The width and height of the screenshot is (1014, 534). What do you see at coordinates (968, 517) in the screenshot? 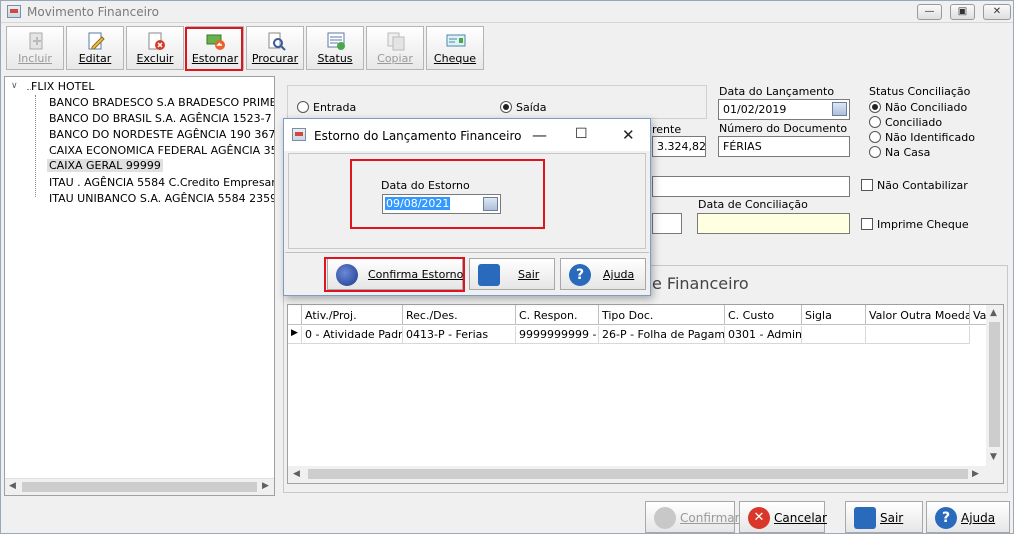
I see `ajuda-button: ? Ajuda` at bounding box center [968, 517].